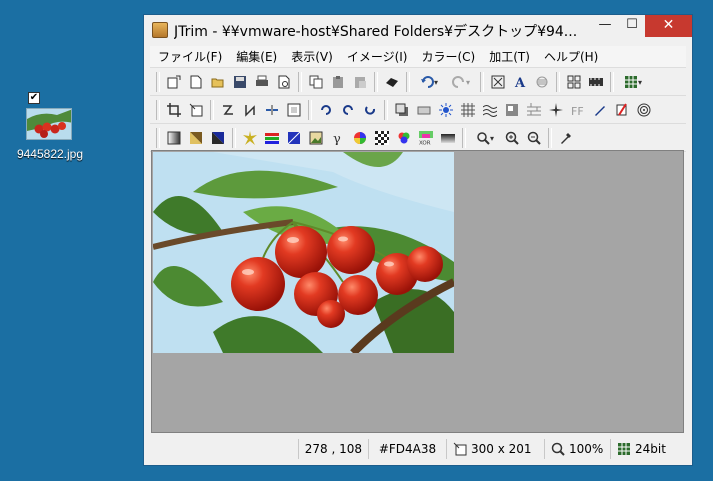 The image size is (713, 481). Describe the element at coordinates (512, 138) in the screenshot. I see `zoom-in-icon` at that location.